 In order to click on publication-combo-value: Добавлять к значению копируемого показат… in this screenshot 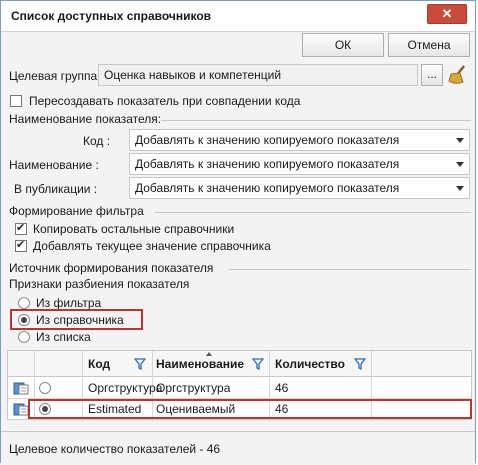, I will do `click(267, 188)`.